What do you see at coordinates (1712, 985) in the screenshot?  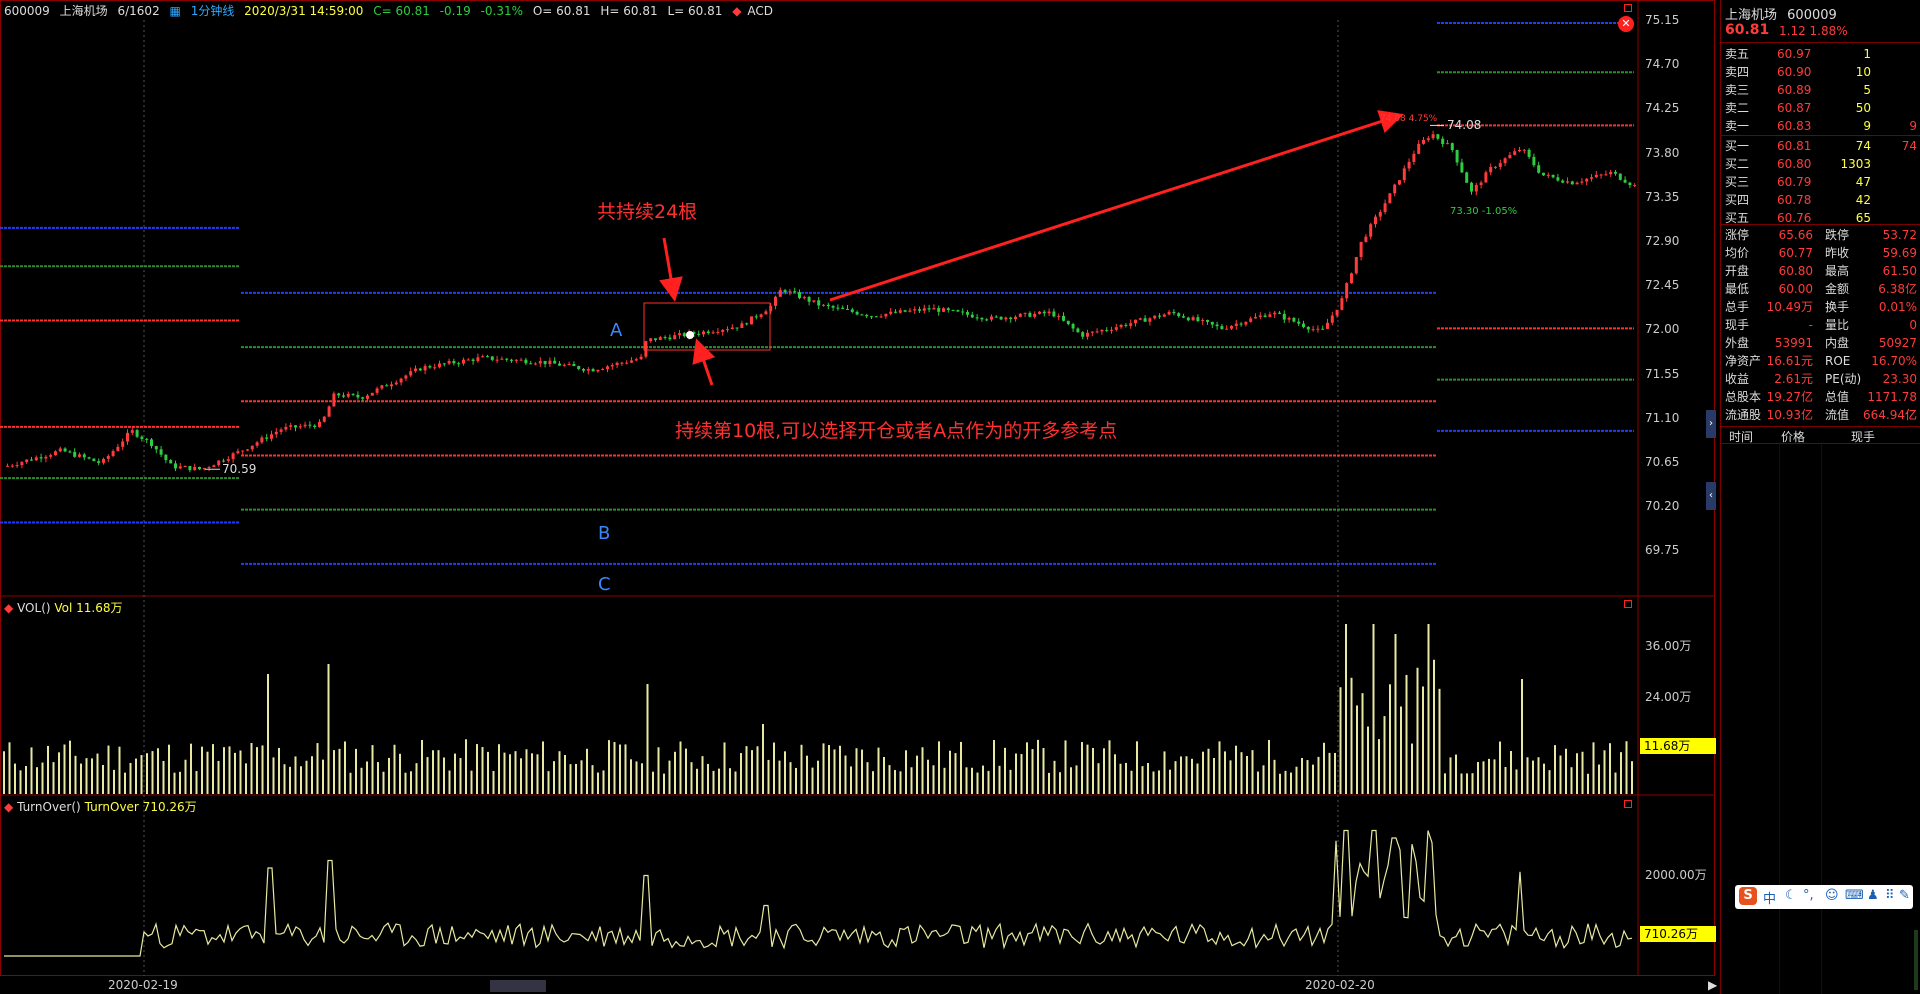 I see `scroll-right-arrow-icon: ▶` at bounding box center [1712, 985].